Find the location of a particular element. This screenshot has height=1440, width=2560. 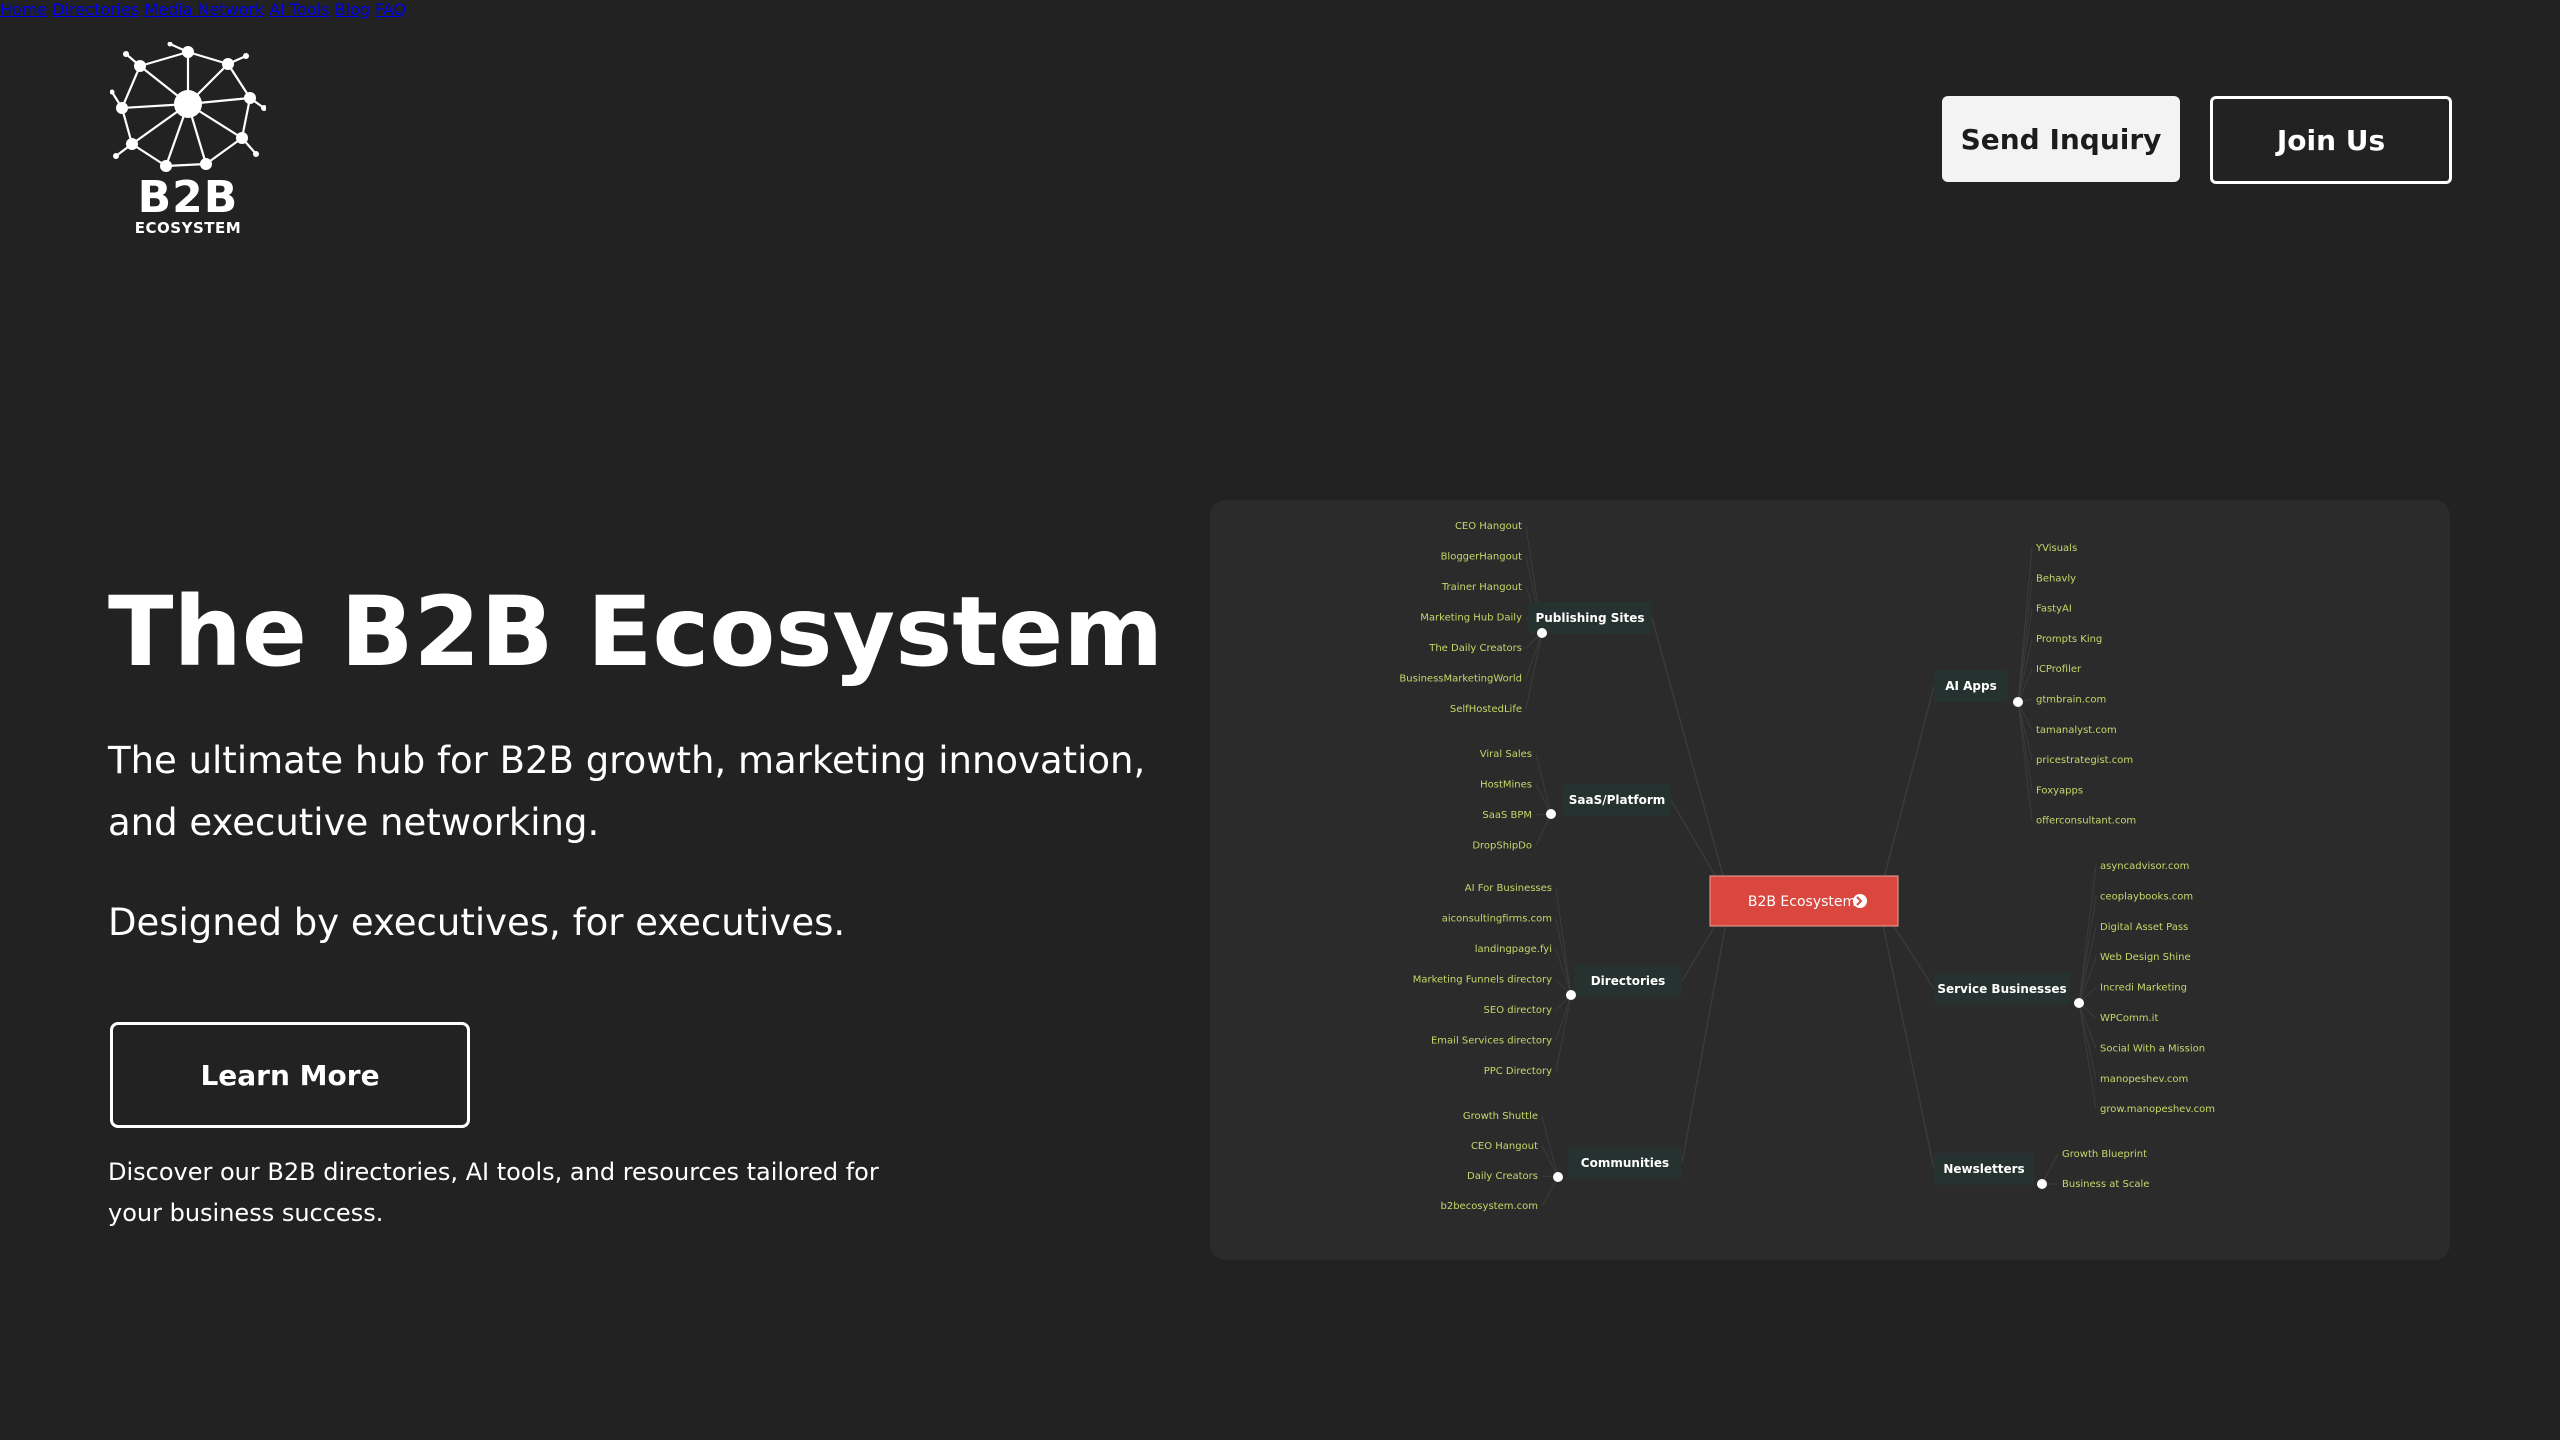

brand-wordmark: B2B ECOSYSTEM is located at coordinates (188, 204).